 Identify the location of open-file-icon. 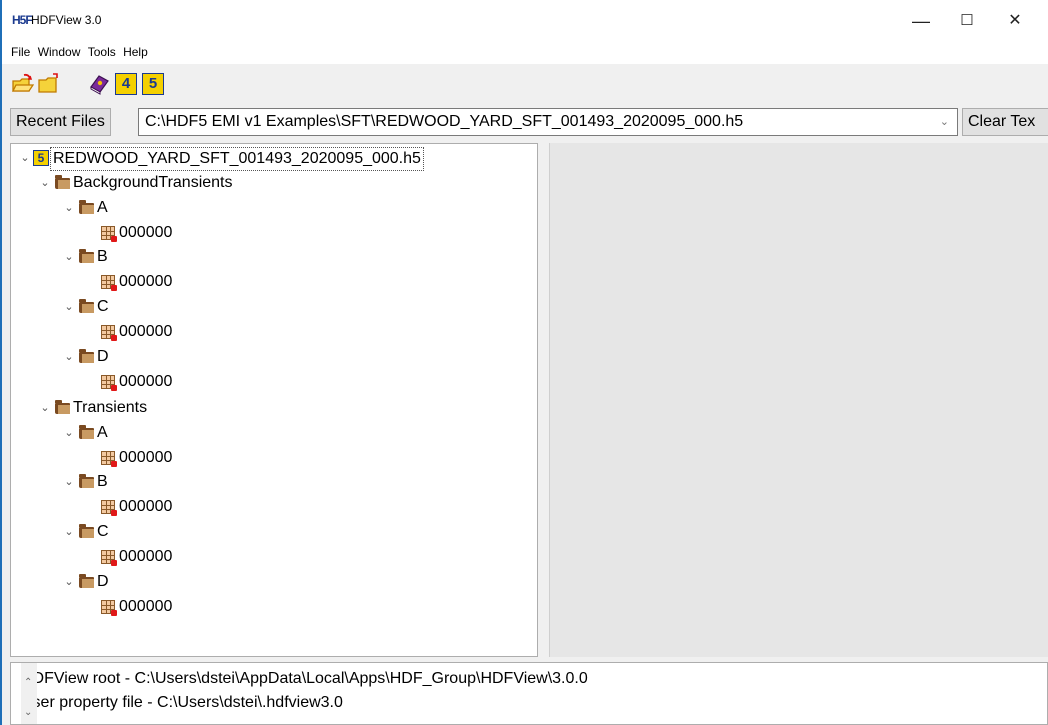
(23, 84).